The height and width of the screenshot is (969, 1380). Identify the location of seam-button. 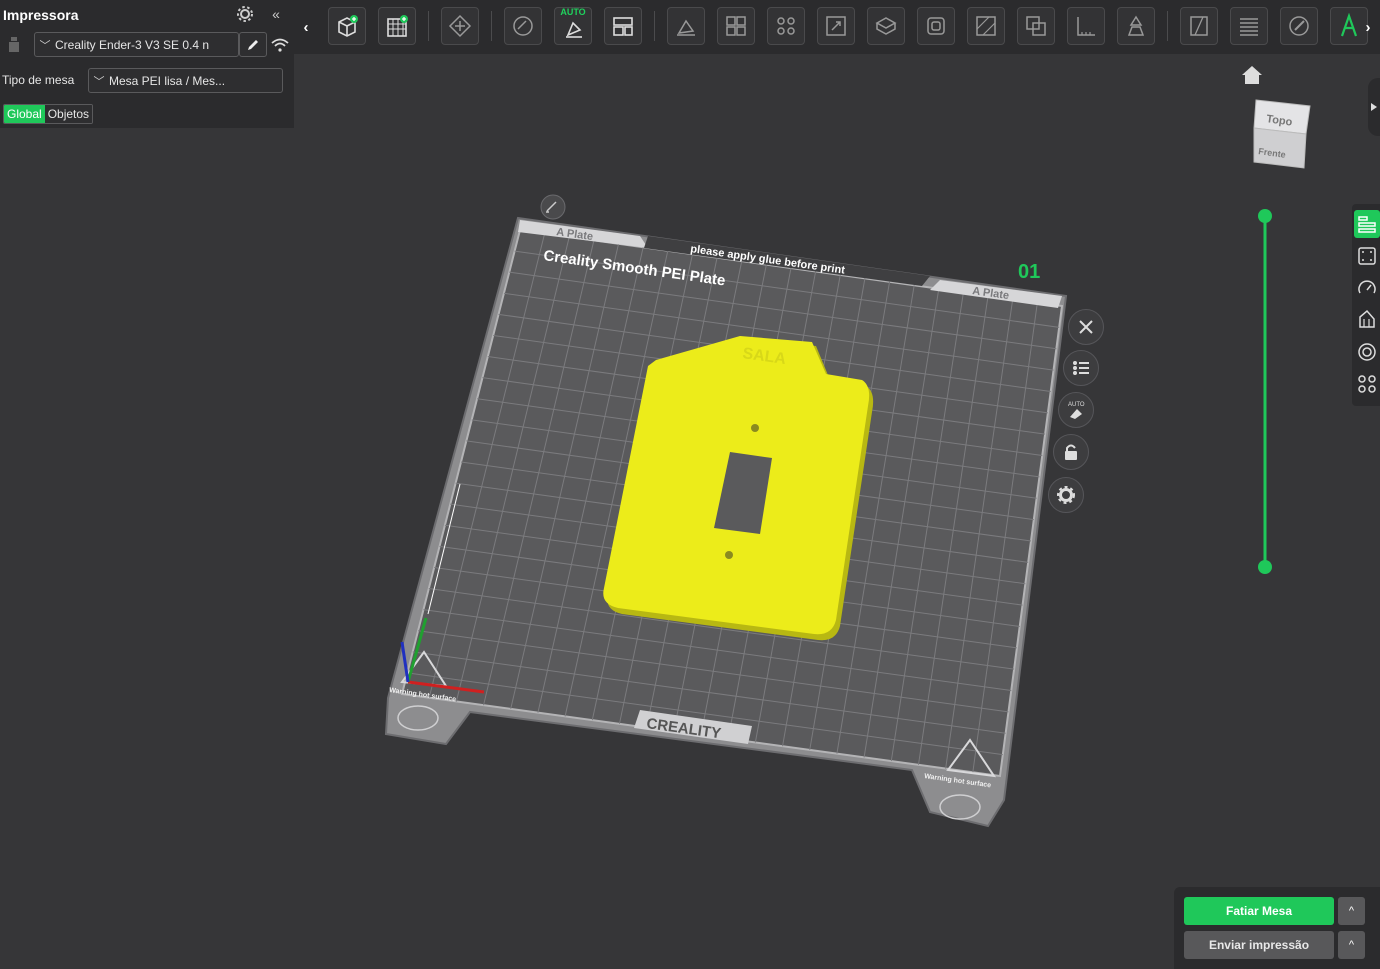
(1199, 26).